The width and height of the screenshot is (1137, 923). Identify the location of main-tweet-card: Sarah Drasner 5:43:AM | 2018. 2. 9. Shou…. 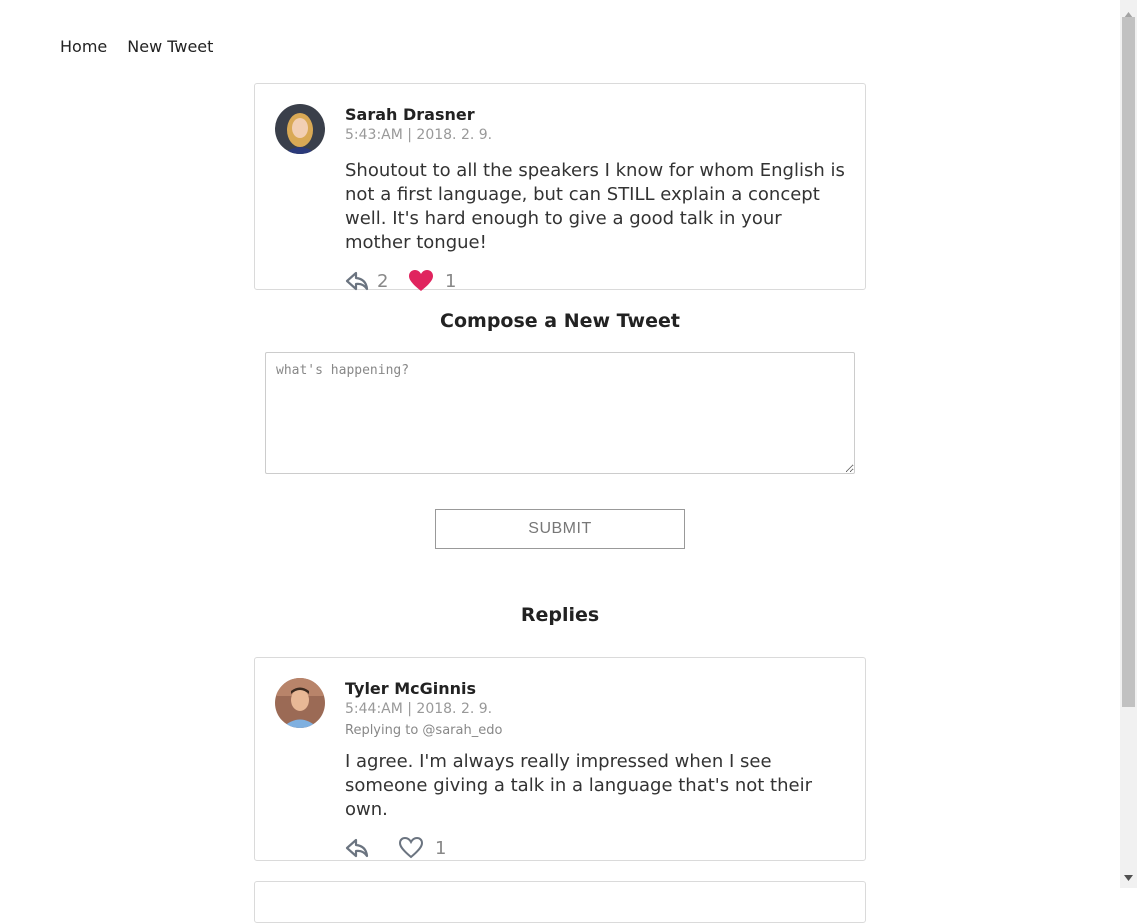
(560, 187).